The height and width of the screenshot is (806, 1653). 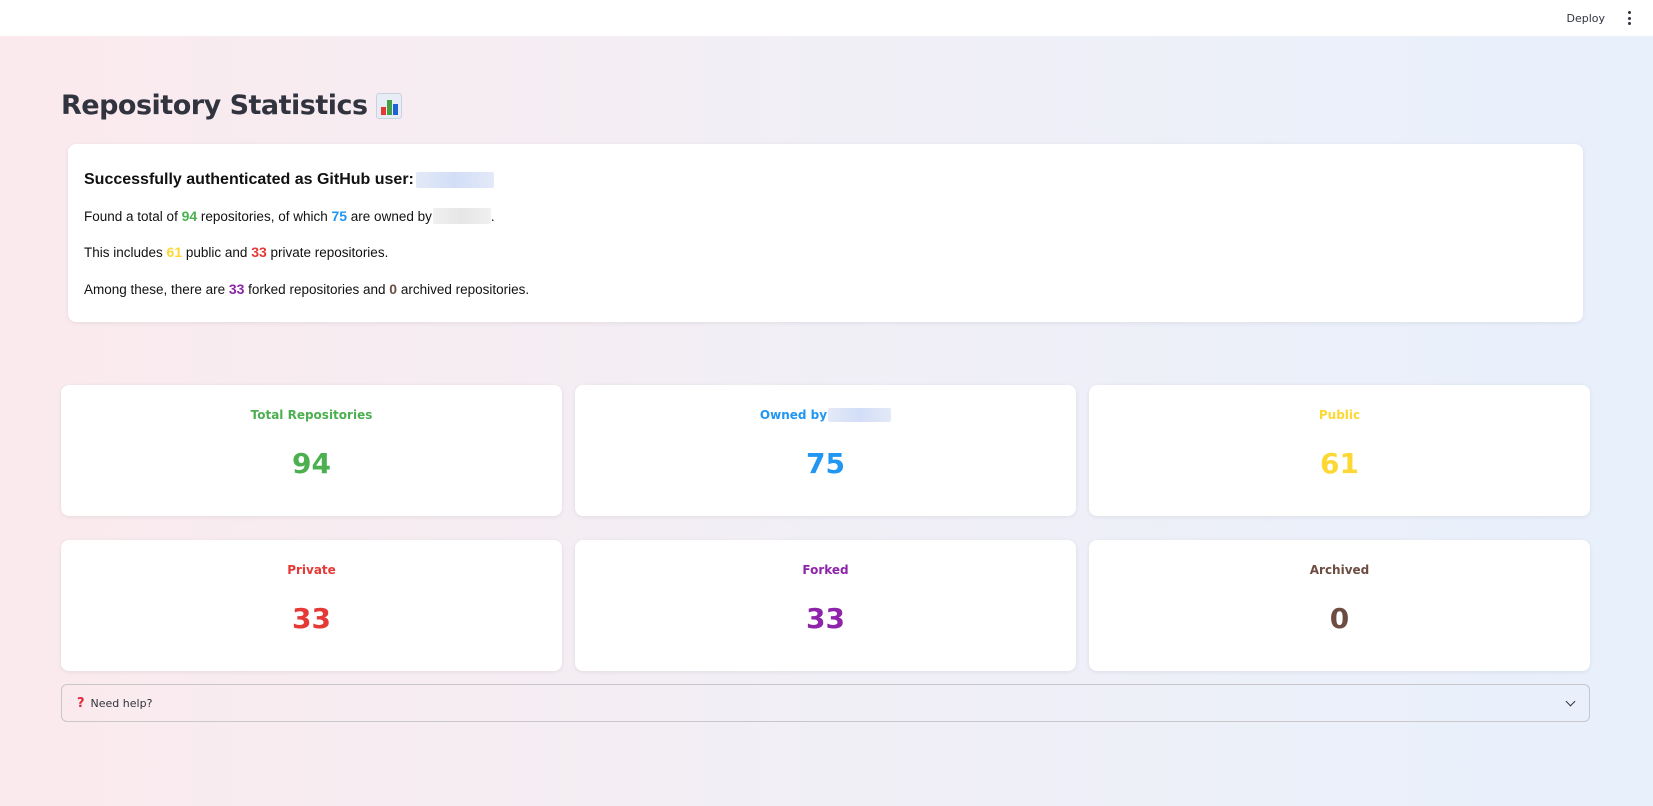 I want to click on stat-card-owned: Owned by 75, so click(x=825, y=450).